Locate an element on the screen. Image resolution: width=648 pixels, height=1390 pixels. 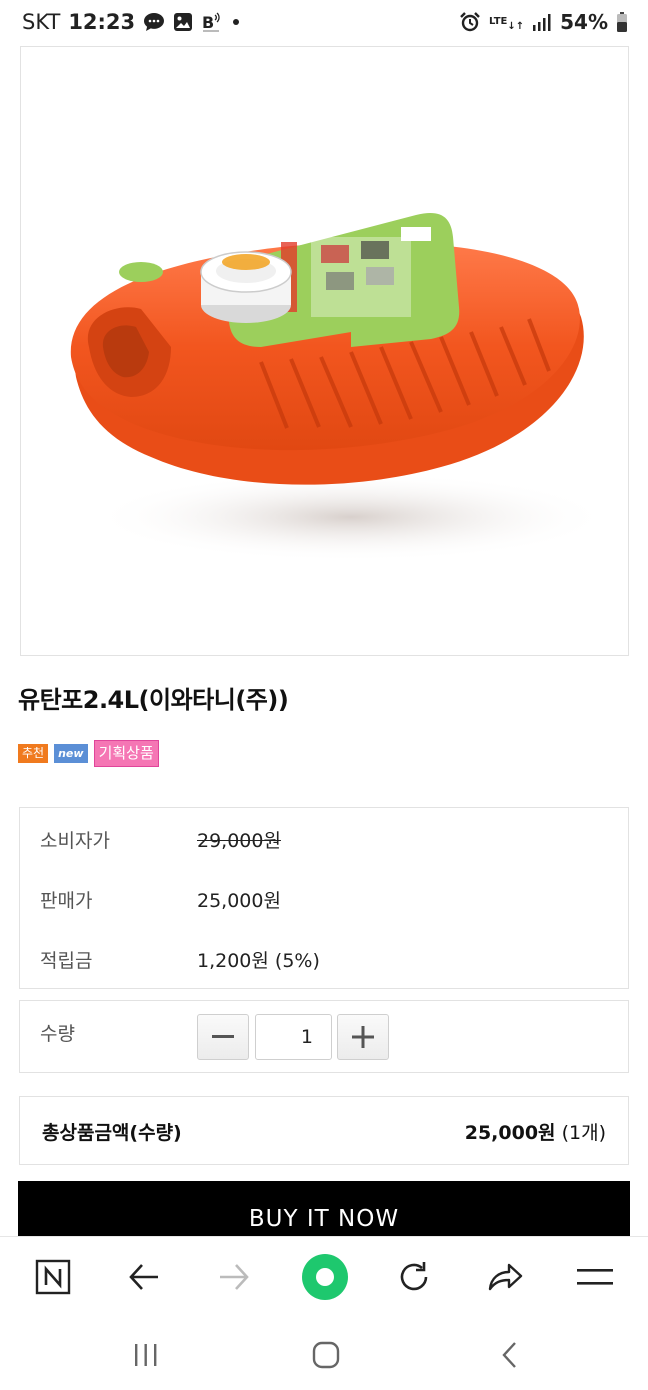
status-left: SKT 12:23 B is located at coordinates (131, 22).